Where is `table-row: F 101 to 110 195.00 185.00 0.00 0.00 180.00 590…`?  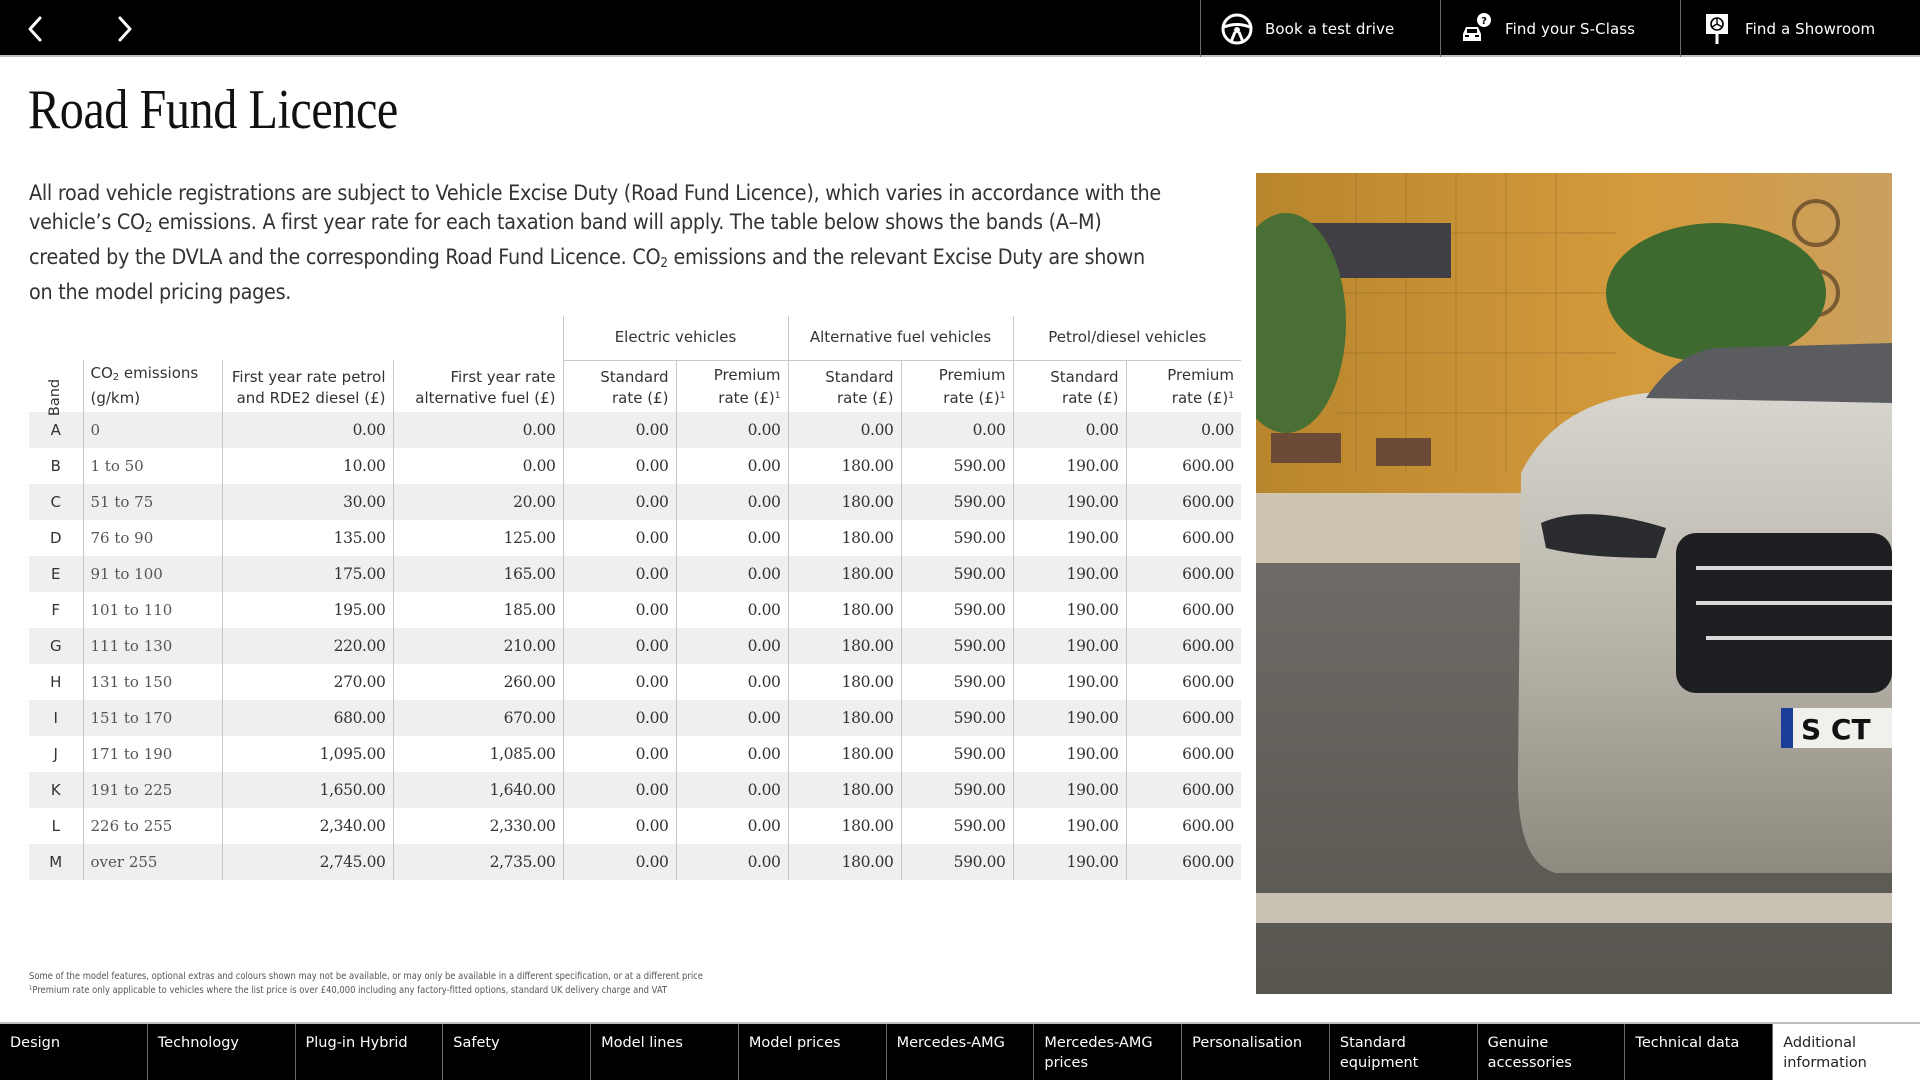
table-row: F 101 to 110 195.00 185.00 0.00 0.00 180.00 590… is located at coordinates (635, 610).